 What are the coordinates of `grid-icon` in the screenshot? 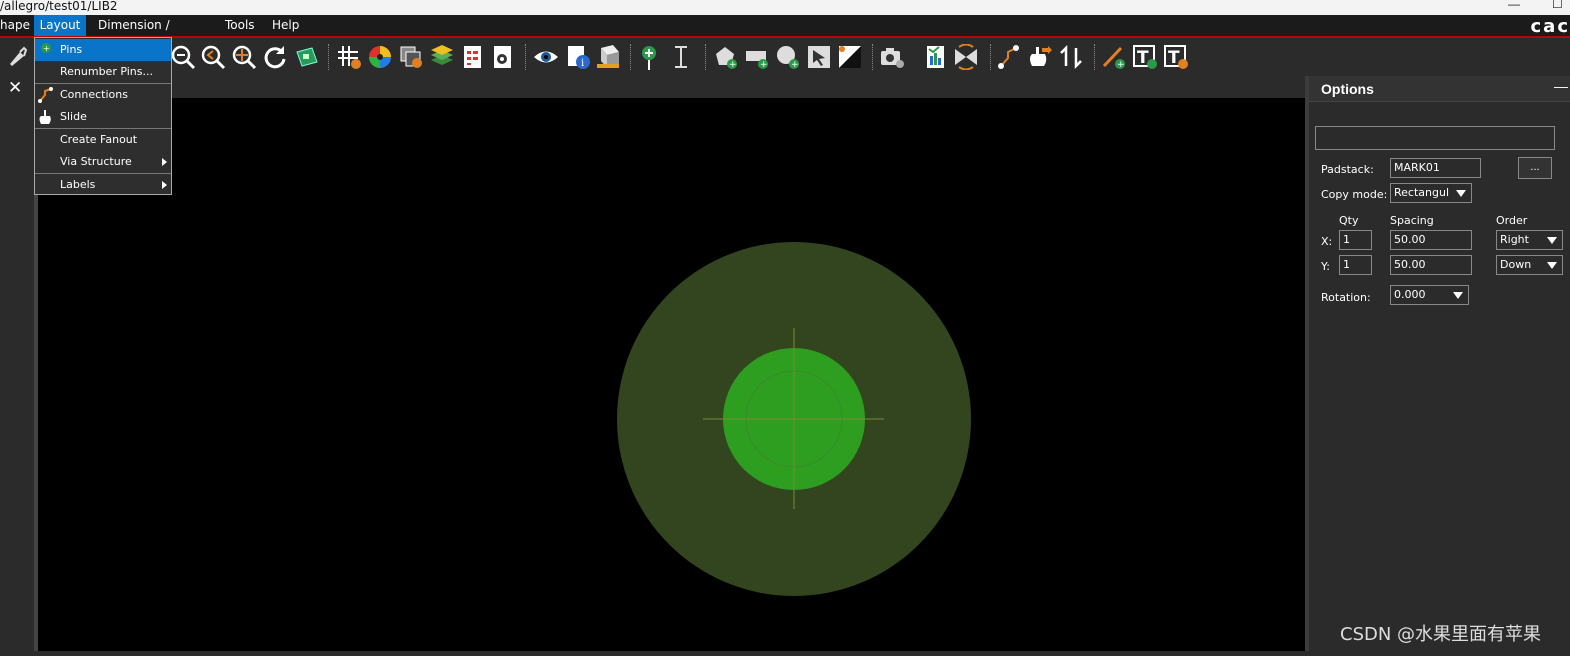 It's located at (349, 57).